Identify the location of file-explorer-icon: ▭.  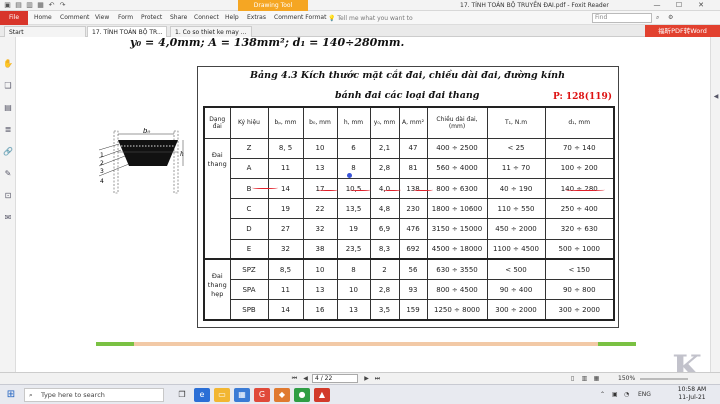
(222, 395).